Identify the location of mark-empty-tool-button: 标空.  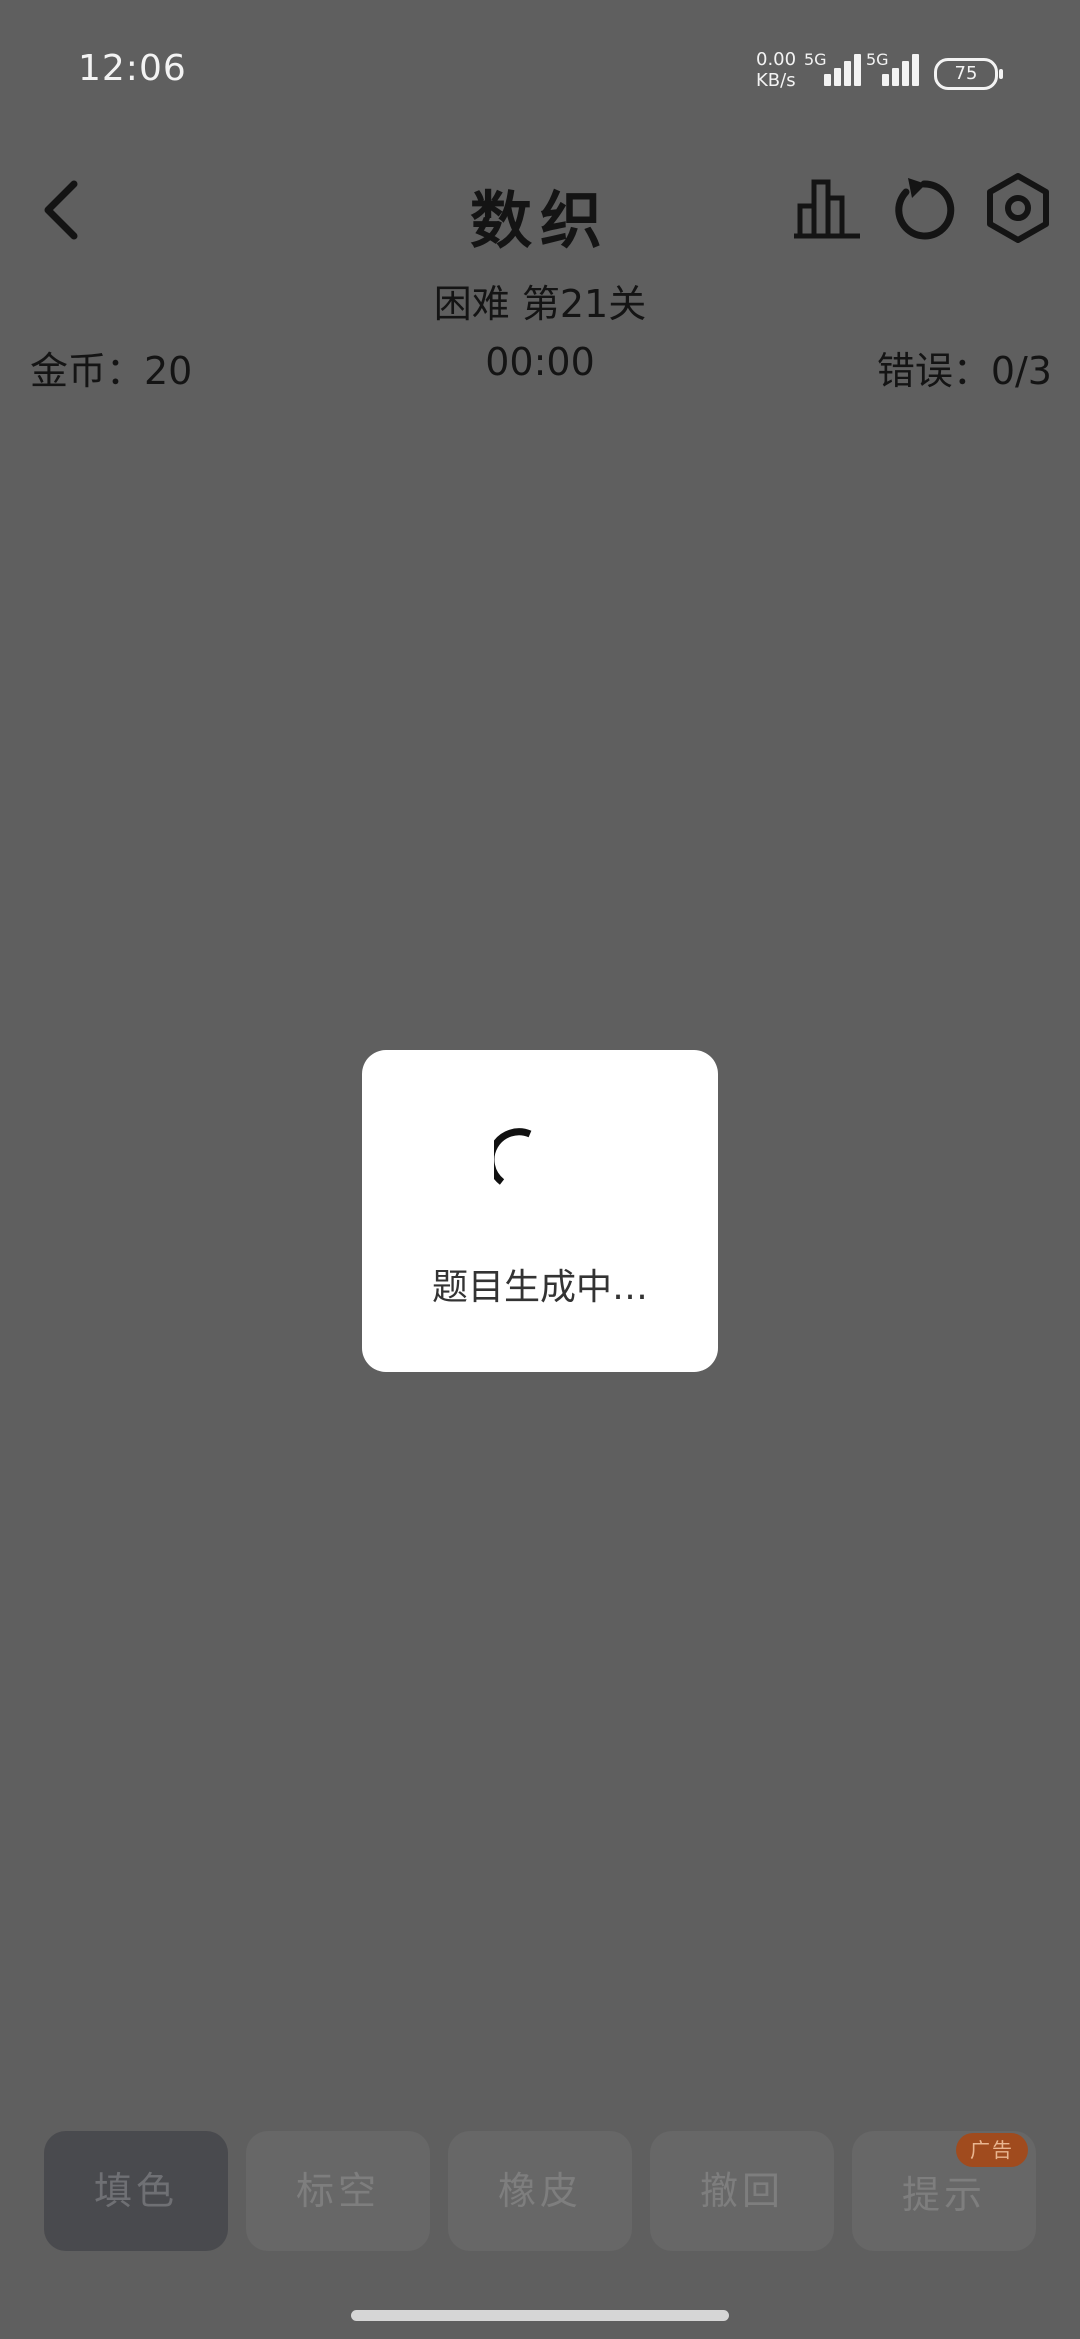
(338, 2191).